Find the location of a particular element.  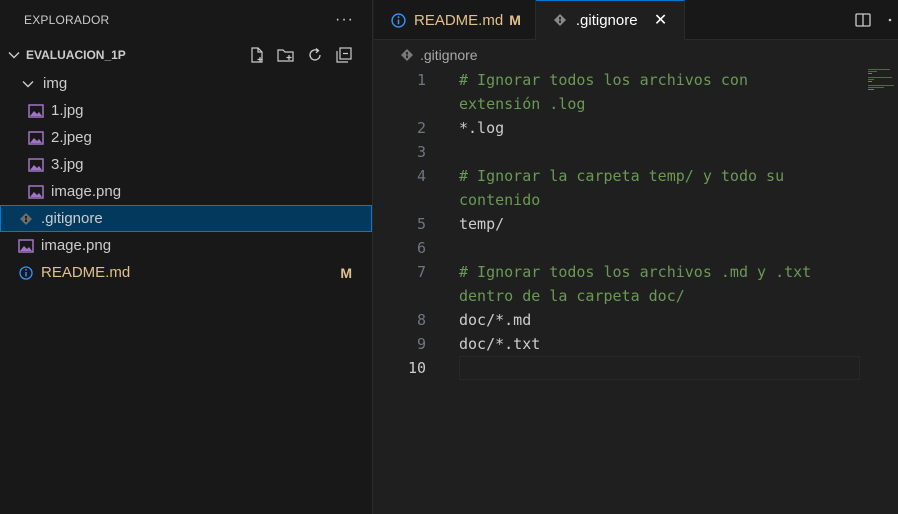

tab-gitignore: .gitignore ✕ is located at coordinates (610, 20).